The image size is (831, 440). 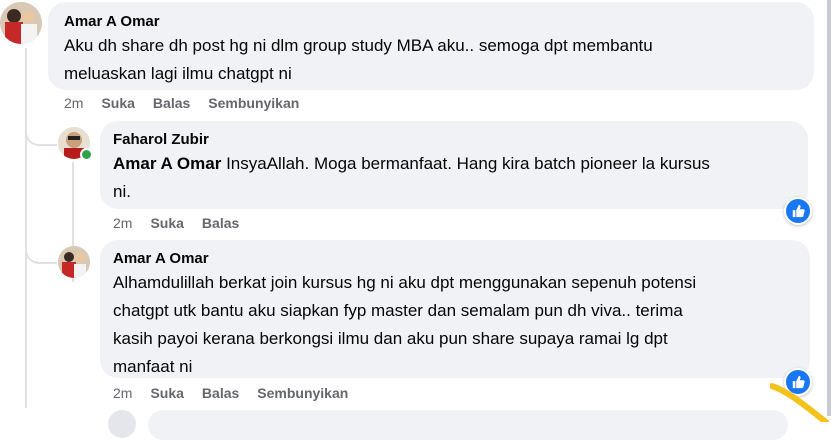 What do you see at coordinates (454, 140) in the screenshot?
I see `comment-author: Faharol Zubir` at bounding box center [454, 140].